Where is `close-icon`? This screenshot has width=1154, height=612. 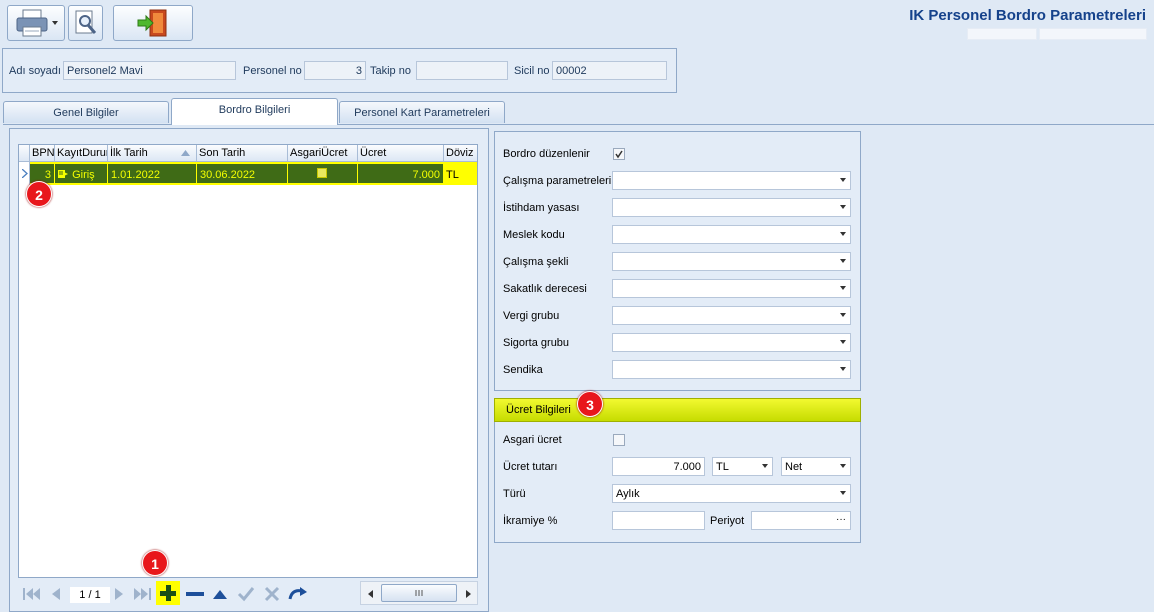
close-icon is located at coordinates (272, 594).